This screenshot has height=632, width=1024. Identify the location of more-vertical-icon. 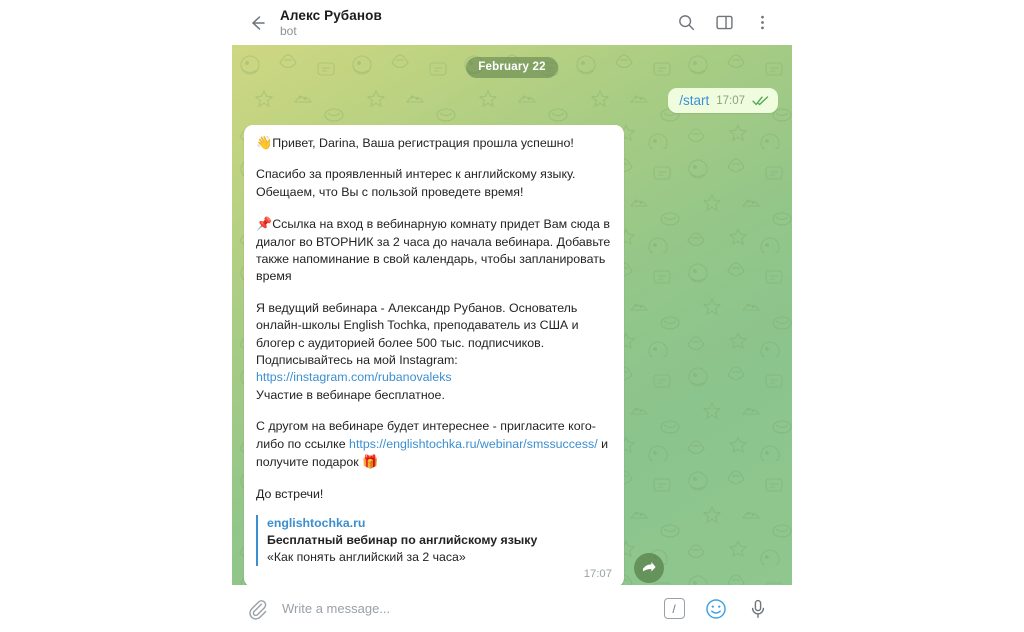
(762, 22).